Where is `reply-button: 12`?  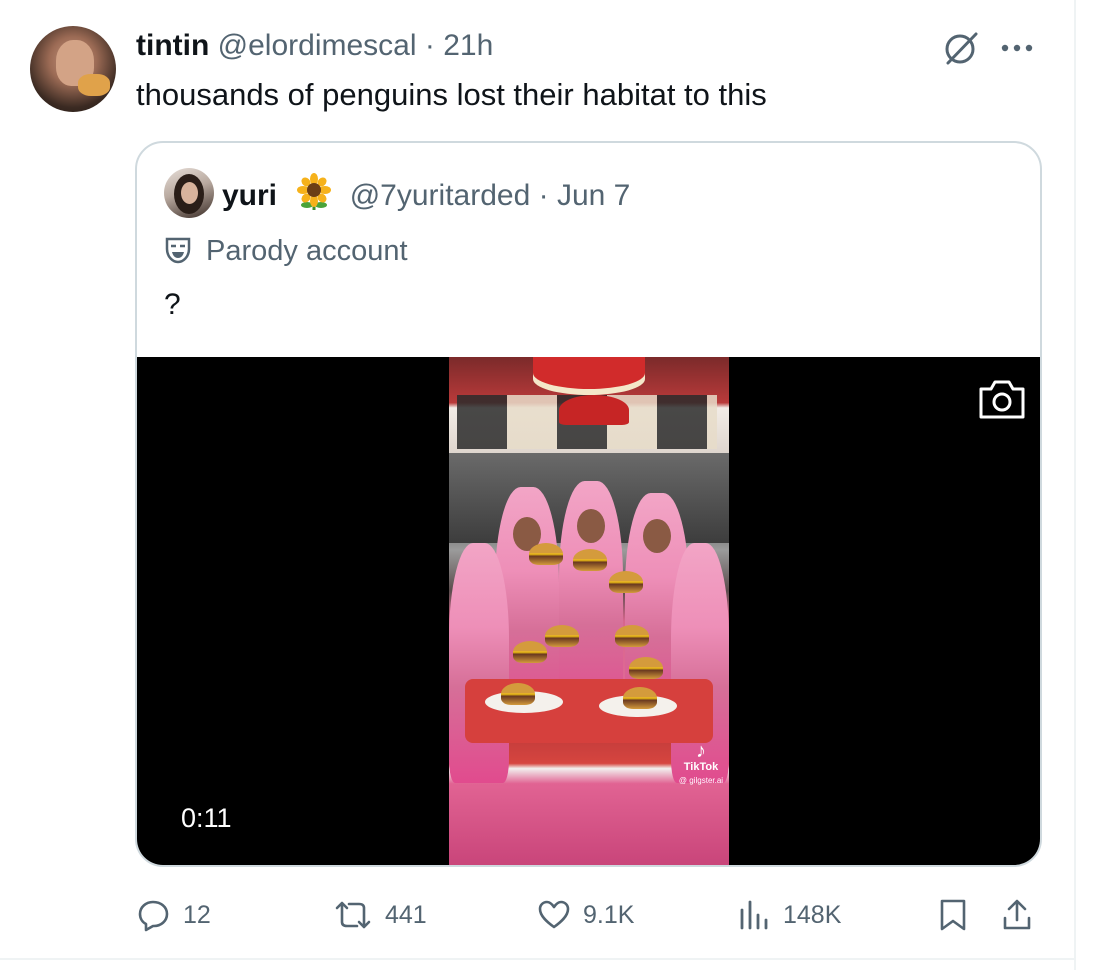
reply-button: 12 is located at coordinates (174, 915).